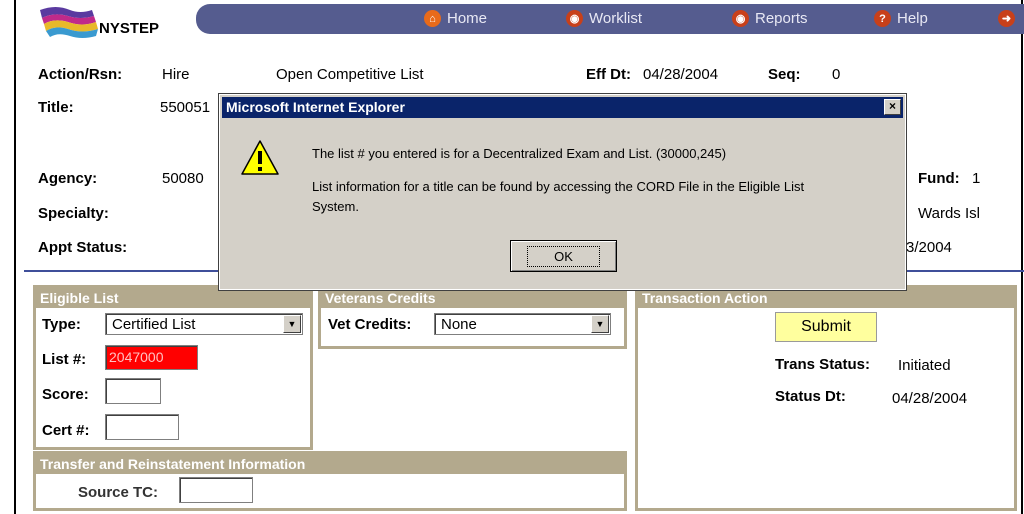  What do you see at coordinates (350, 74) in the screenshot?
I see `action-reason: Open Competitive List` at bounding box center [350, 74].